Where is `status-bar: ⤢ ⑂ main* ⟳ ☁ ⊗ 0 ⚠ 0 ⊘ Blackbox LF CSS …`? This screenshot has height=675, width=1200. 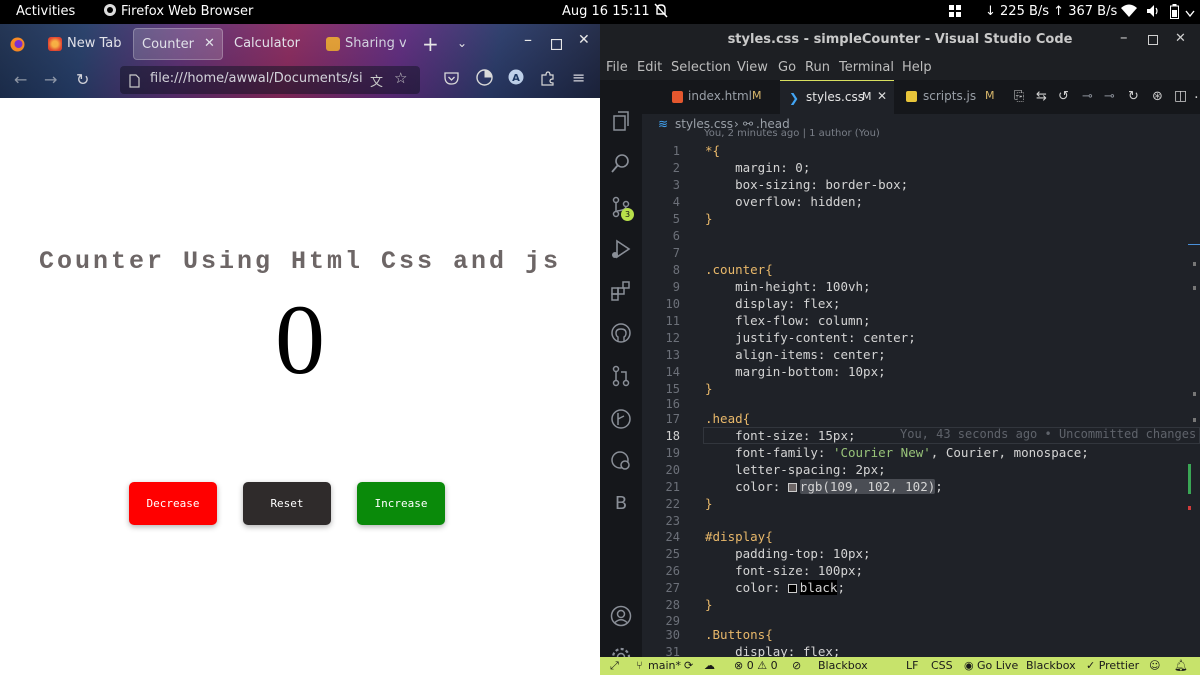
status-bar: ⤢ ⑂ main* ⟳ ☁ ⊗ 0 ⚠ 0 ⊘ Blackbox LF CSS … is located at coordinates (900, 666).